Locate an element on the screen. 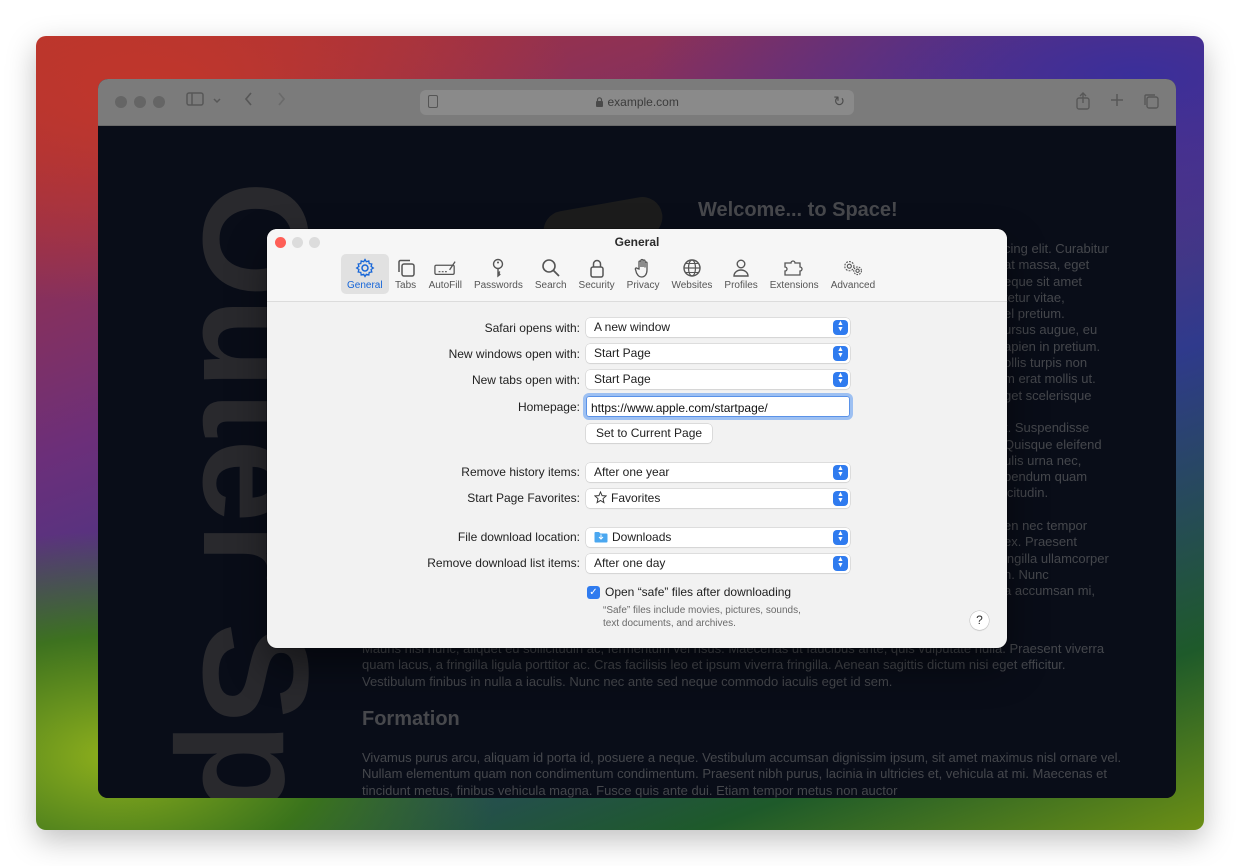  tab-general: General is located at coordinates (365, 274).